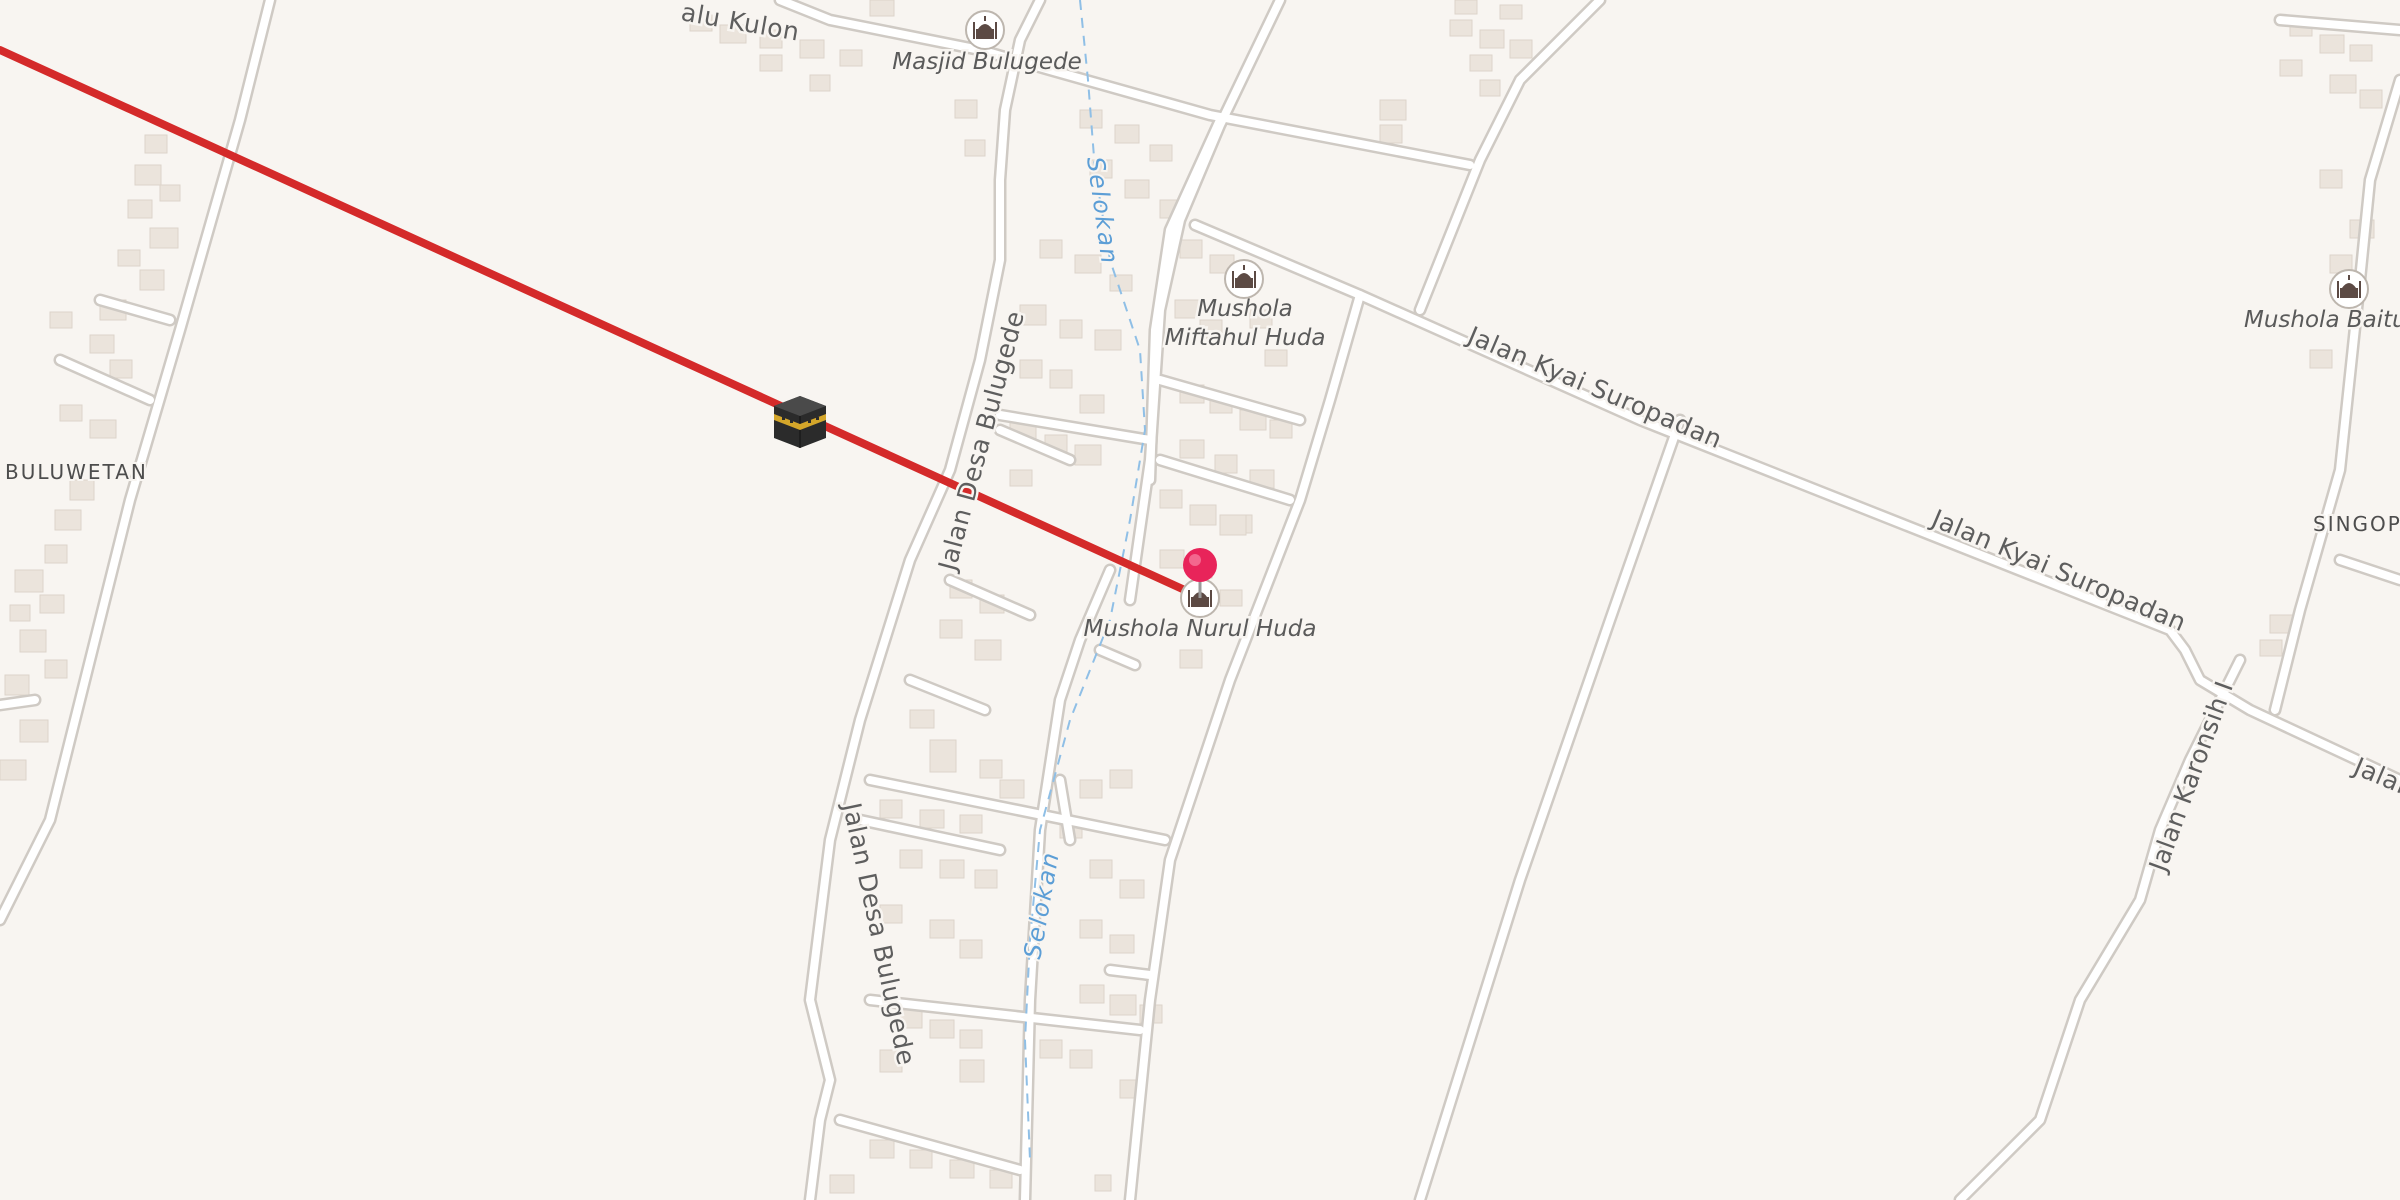 The image size is (2400, 1200). What do you see at coordinates (800, 422) in the screenshot?
I see `kaaba-icon` at bounding box center [800, 422].